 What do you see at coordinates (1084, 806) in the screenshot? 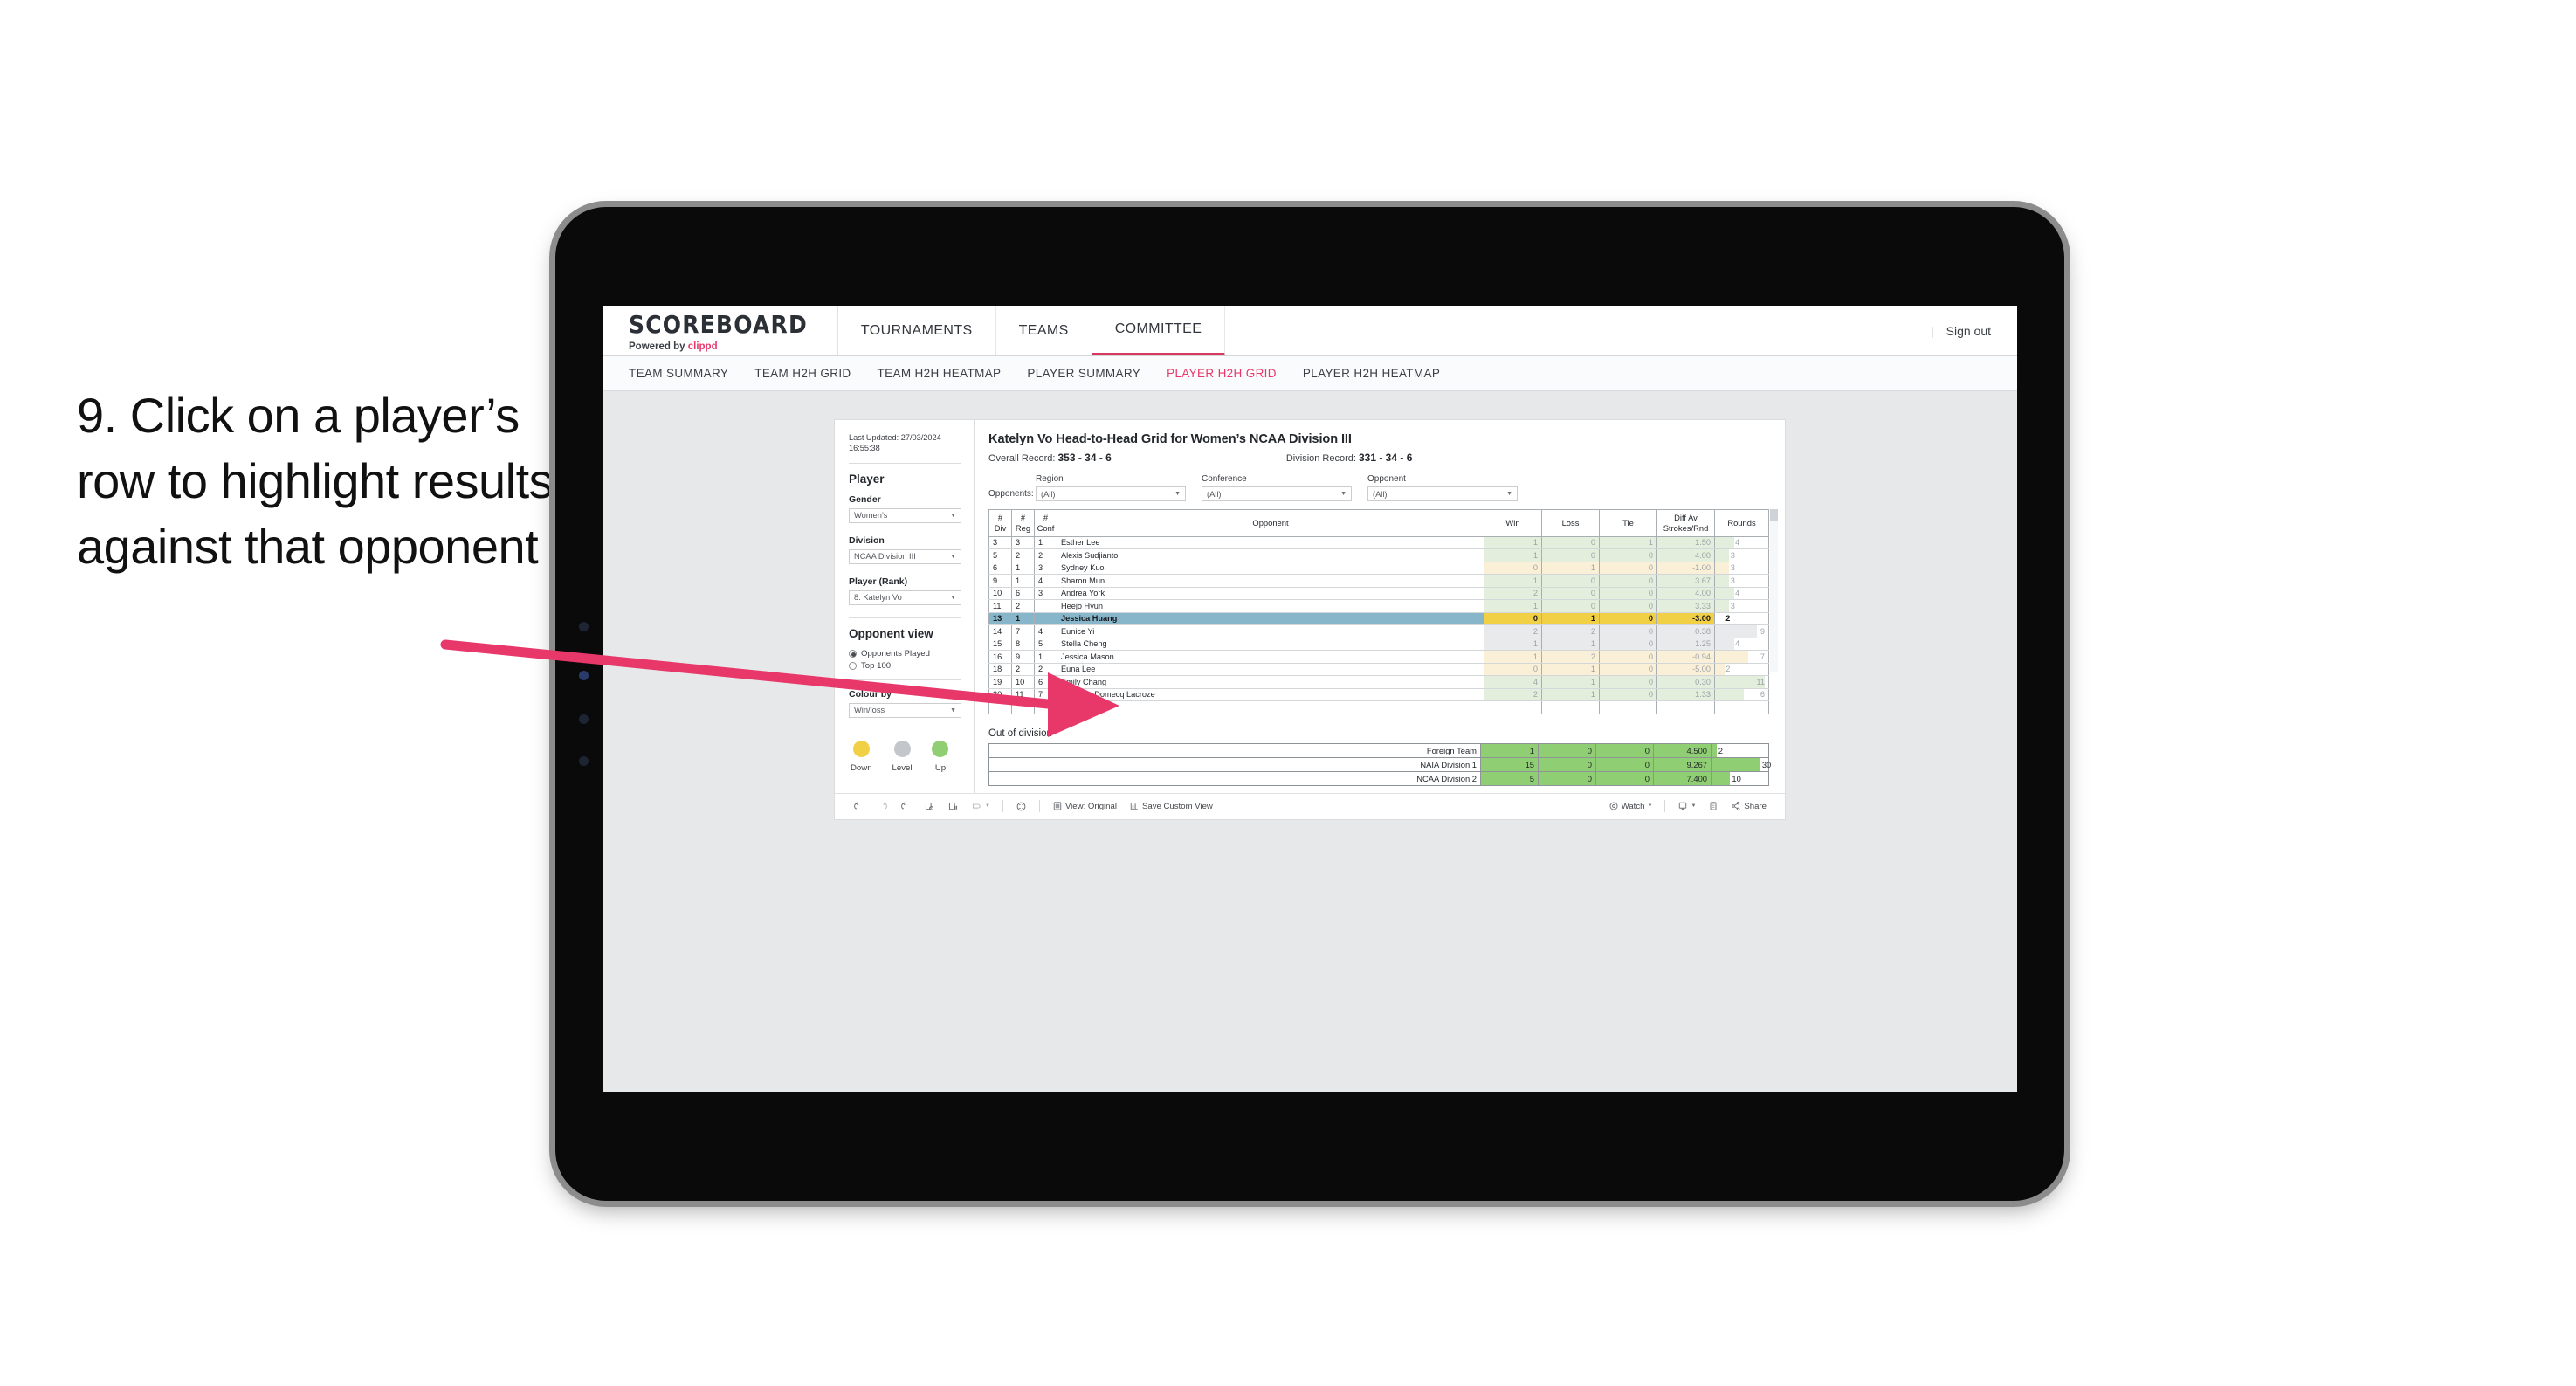
I see `view-original-button: View: Original` at bounding box center [1084, 806].